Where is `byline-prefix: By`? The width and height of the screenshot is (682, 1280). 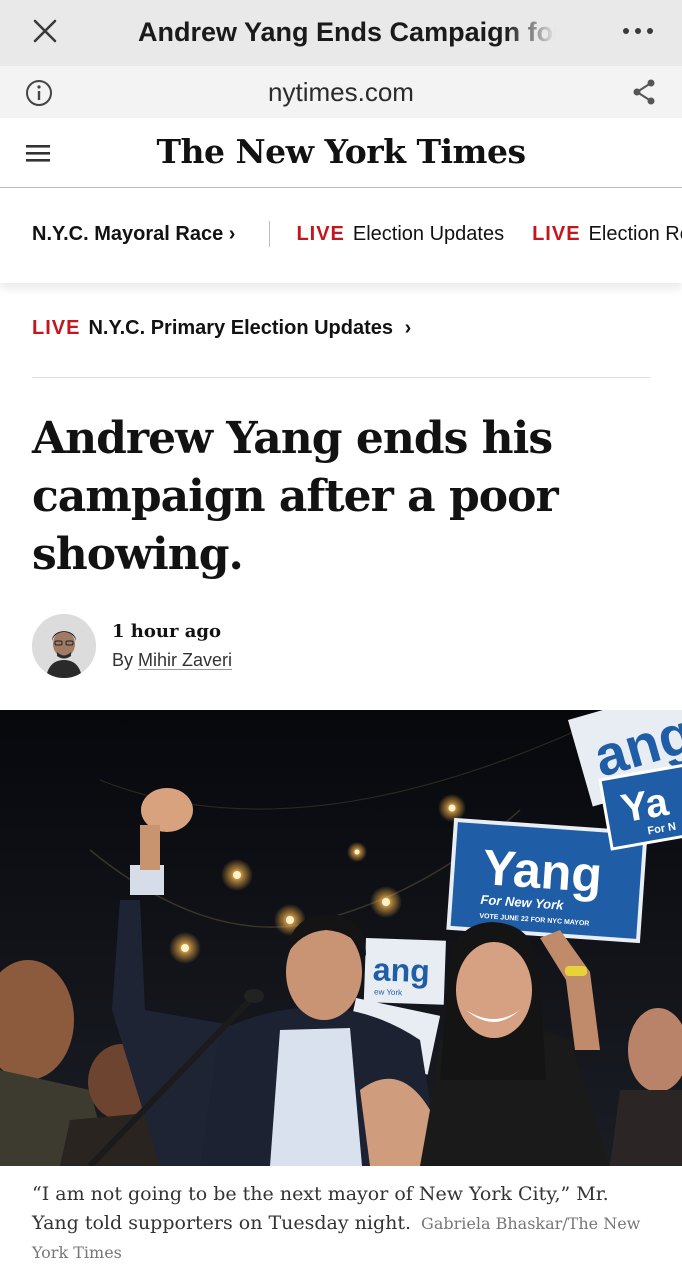 byline-prefix: By is located at coordinates (123, 660).